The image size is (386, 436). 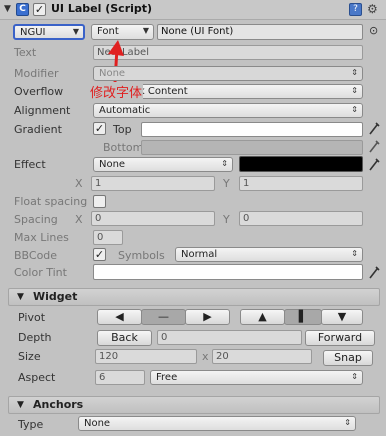 I want to click on effect-y-label: Y, so click(x=226, y=183).